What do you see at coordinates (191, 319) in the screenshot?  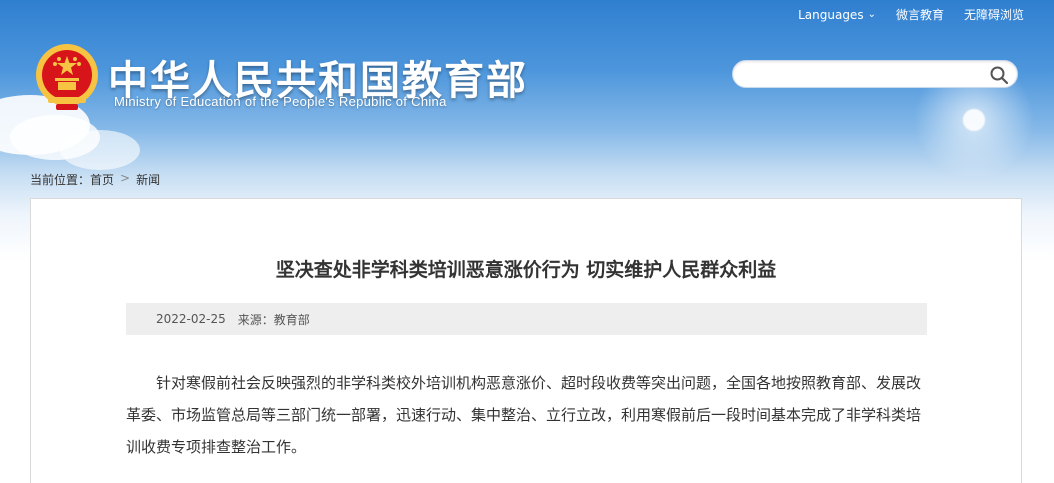 I see `article-date: 2022-02-25` at bounding box center [191, 319].